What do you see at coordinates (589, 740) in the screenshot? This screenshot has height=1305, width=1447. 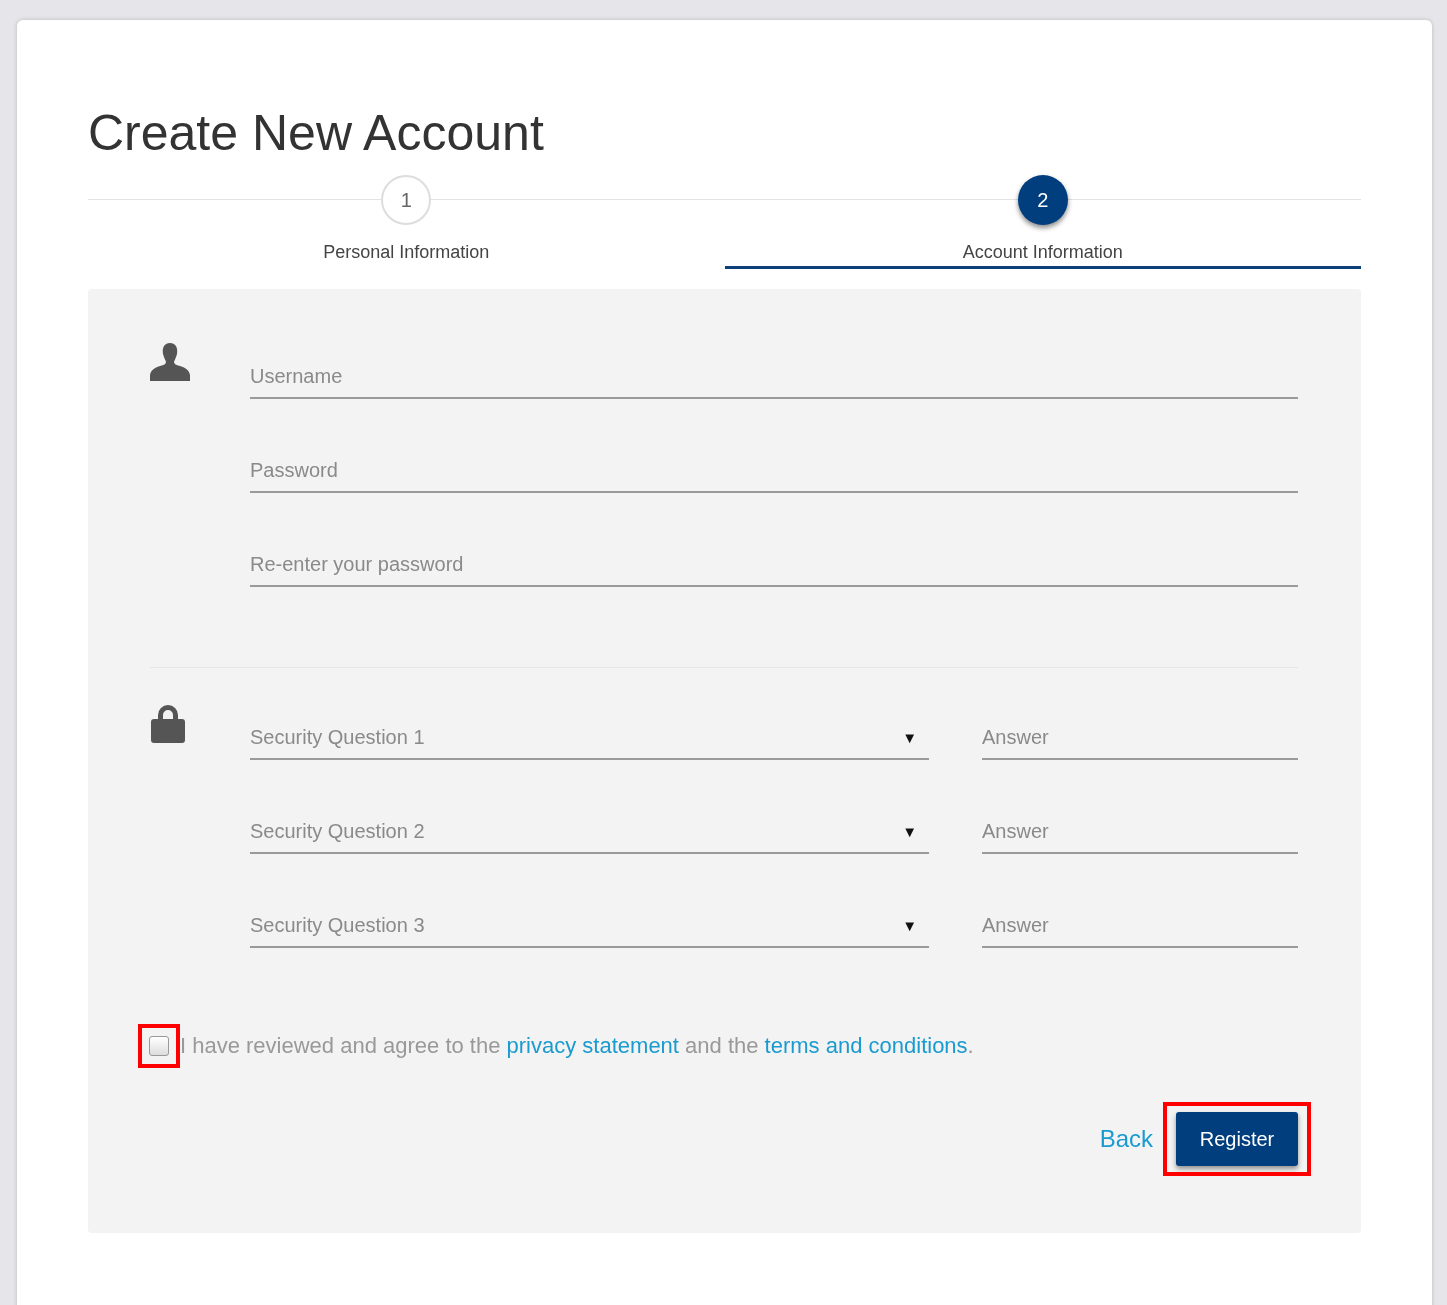 I see `security-question-select: Security Question 1 ▼` at bounding box center [589, 740].